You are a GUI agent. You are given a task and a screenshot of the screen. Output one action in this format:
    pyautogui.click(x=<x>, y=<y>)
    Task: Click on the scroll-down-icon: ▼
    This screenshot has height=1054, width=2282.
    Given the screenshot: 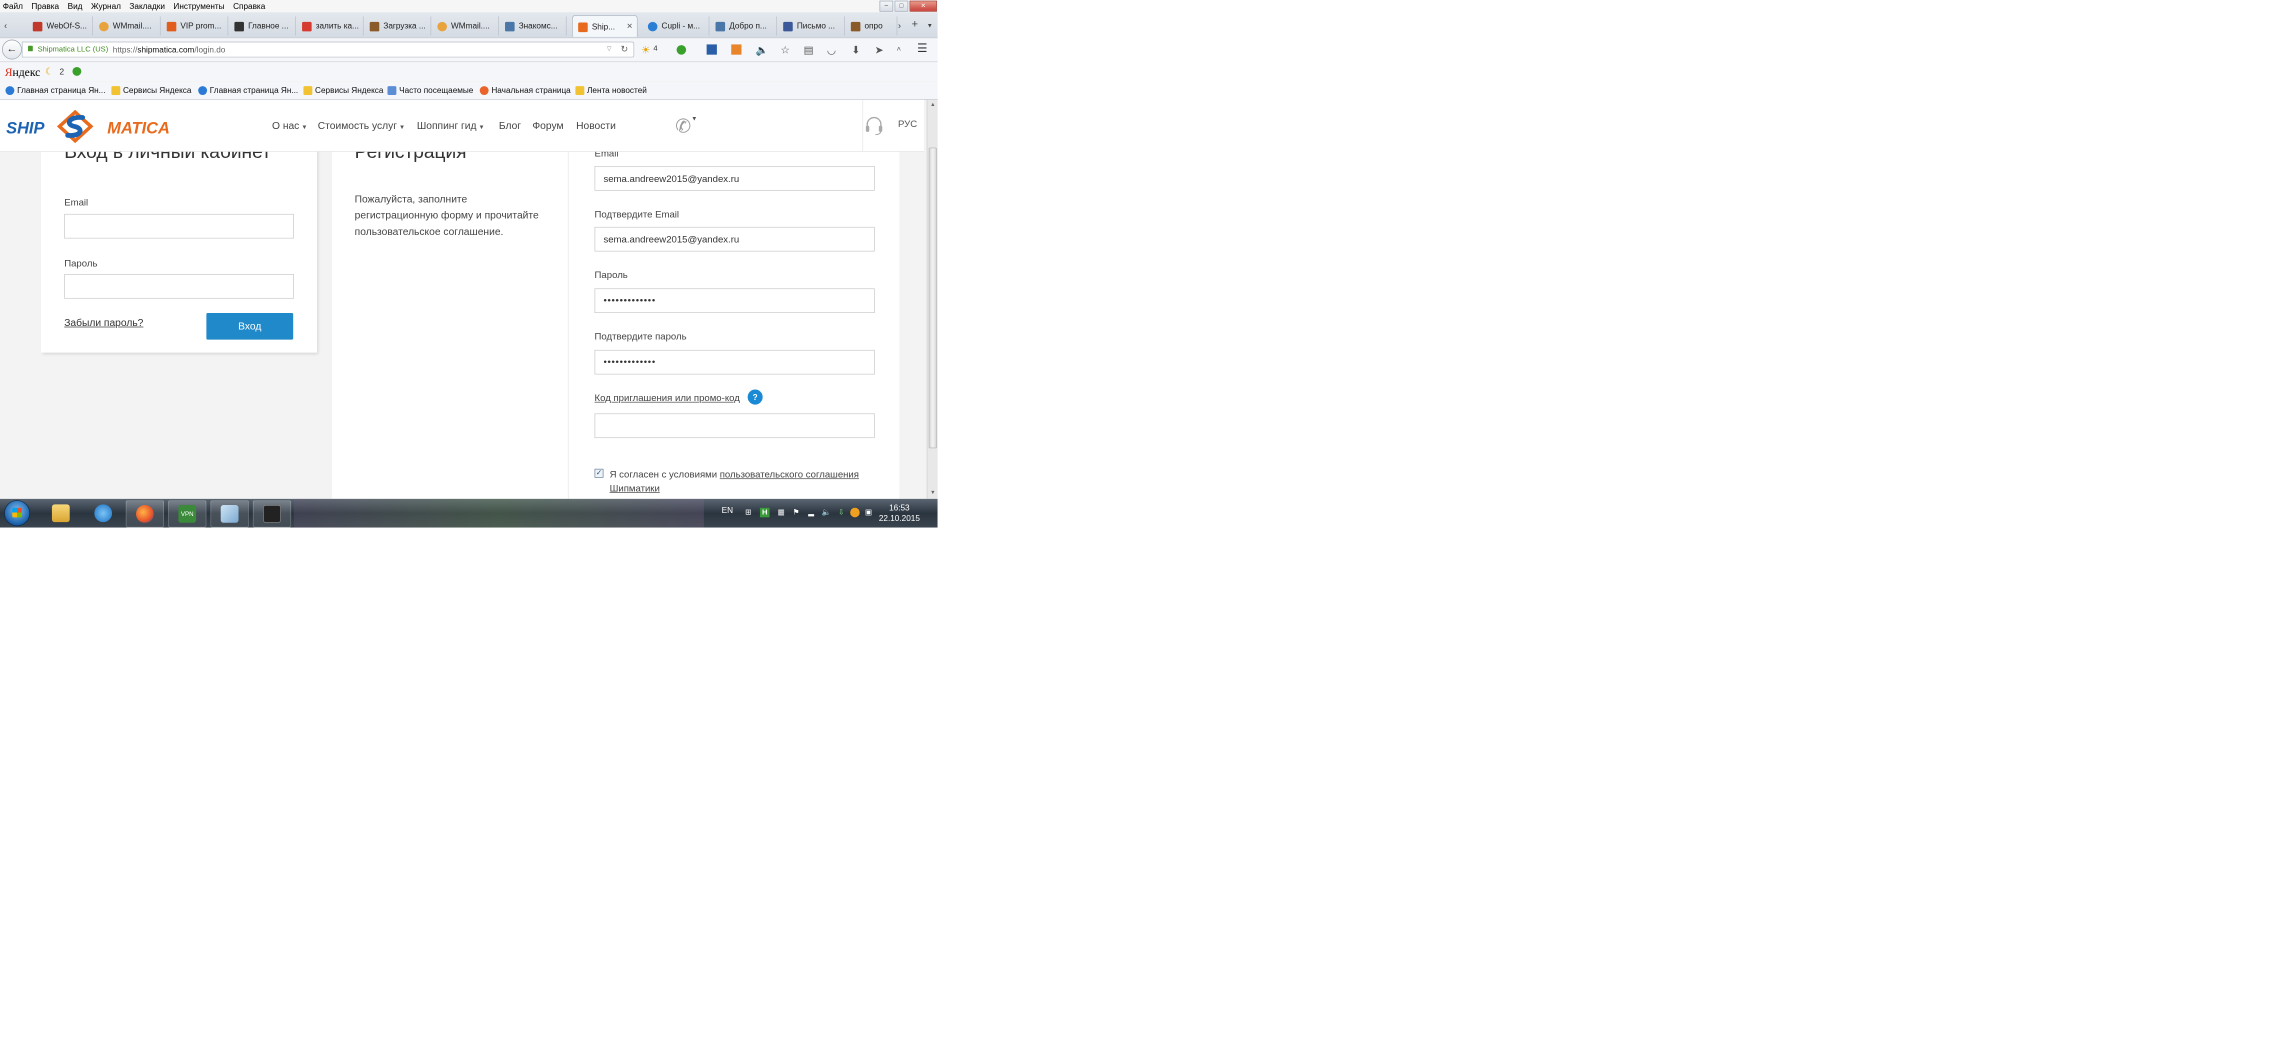 What is the action you would take?
    pyautogui.click(x=933, y=493)
    